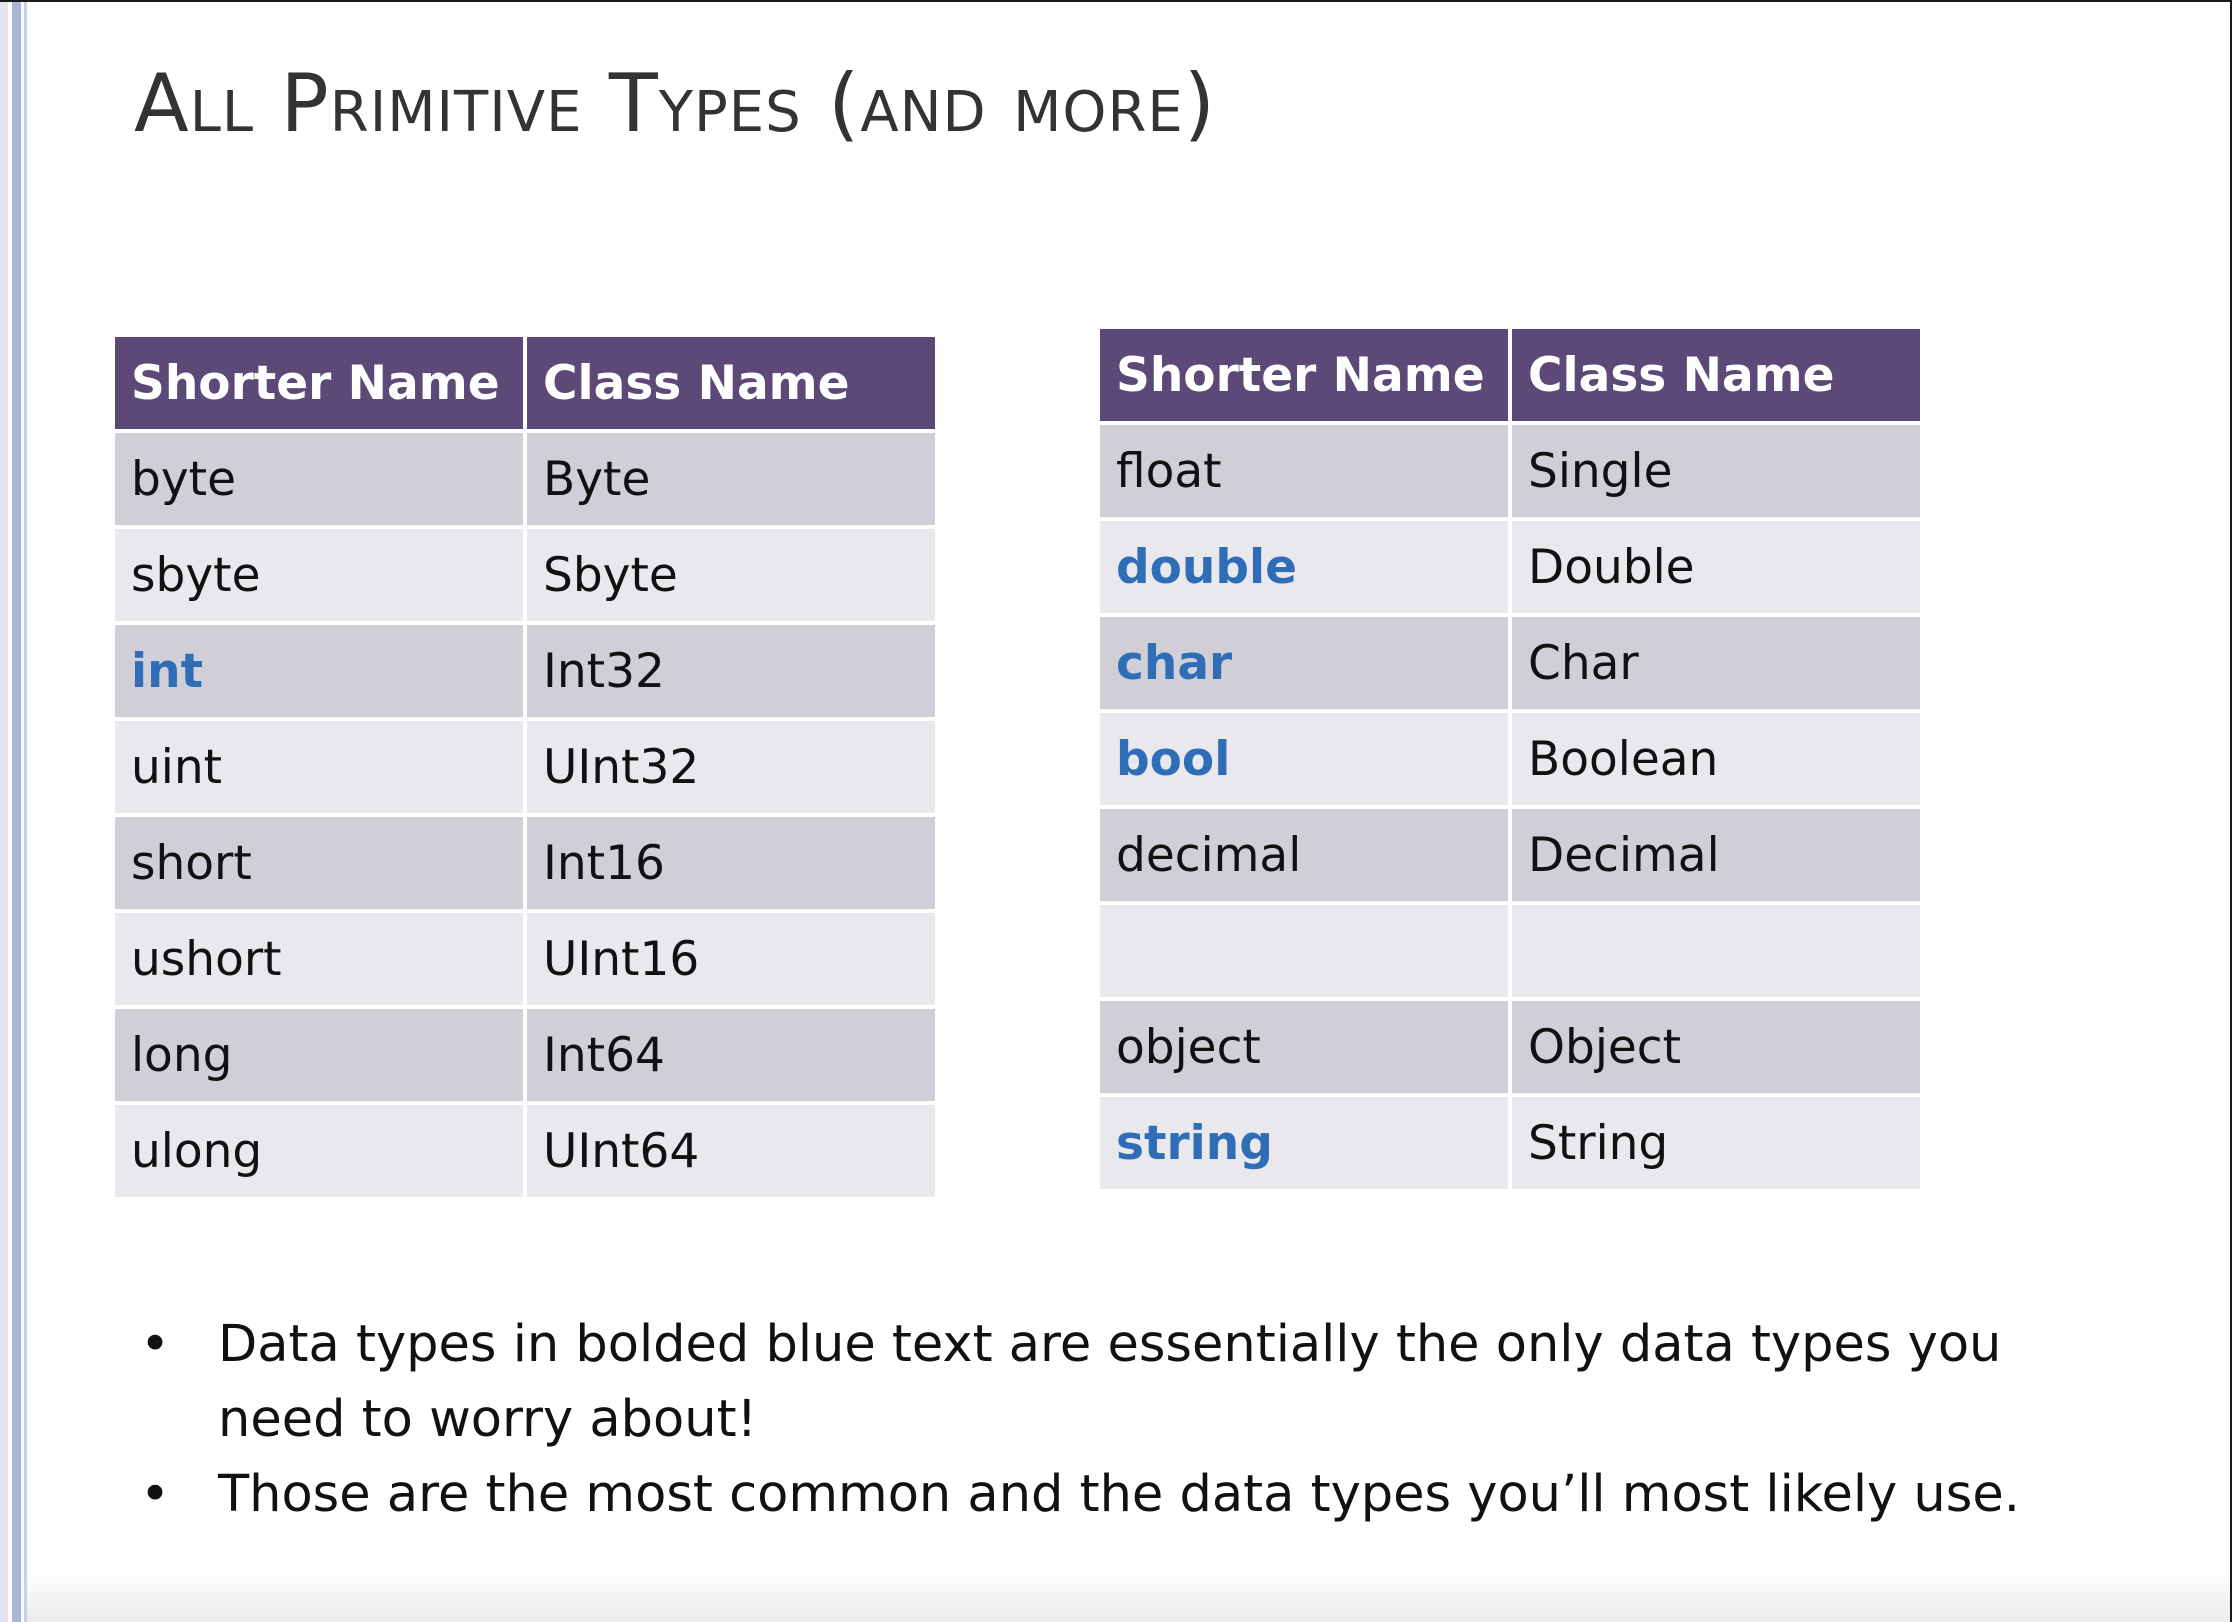 This screenshot has height=1622, width=2232. What do you see at coordinates (1304, 567) in the screenshot?
I see `cell-shorter-name-highlighted: double` at bounding box center [1304, 567].